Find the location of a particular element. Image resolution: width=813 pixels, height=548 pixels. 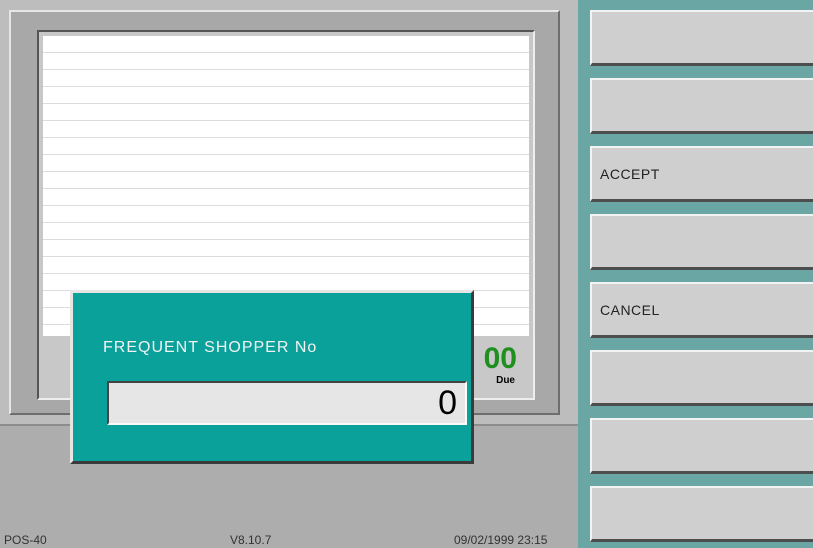

accept-button: ACCEPT is located at coordinates (701, 174).